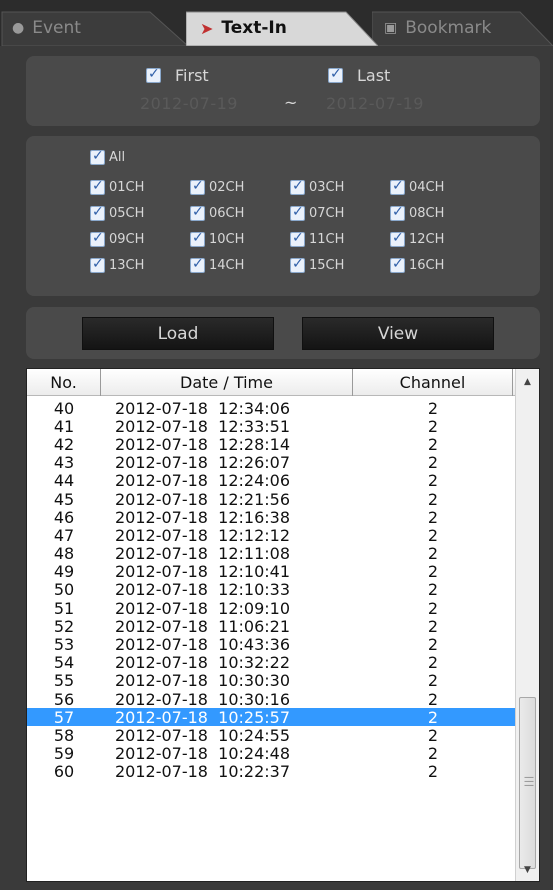 This screenshot has width=553, height=890. Describe the element at coordinates (227, 265) in the screenshot. I see `channel-label: 14CH` at that location.